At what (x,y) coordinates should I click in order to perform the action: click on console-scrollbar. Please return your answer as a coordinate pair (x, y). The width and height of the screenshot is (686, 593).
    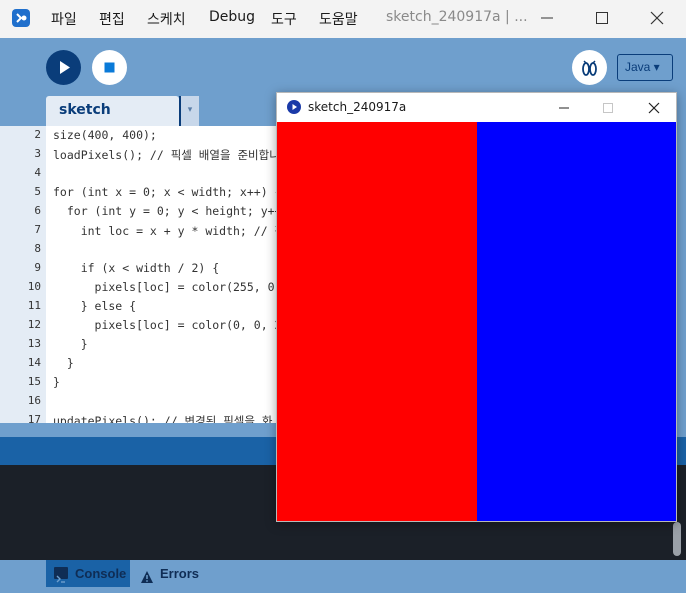
    Looking at the image, I should click on (677, 539).